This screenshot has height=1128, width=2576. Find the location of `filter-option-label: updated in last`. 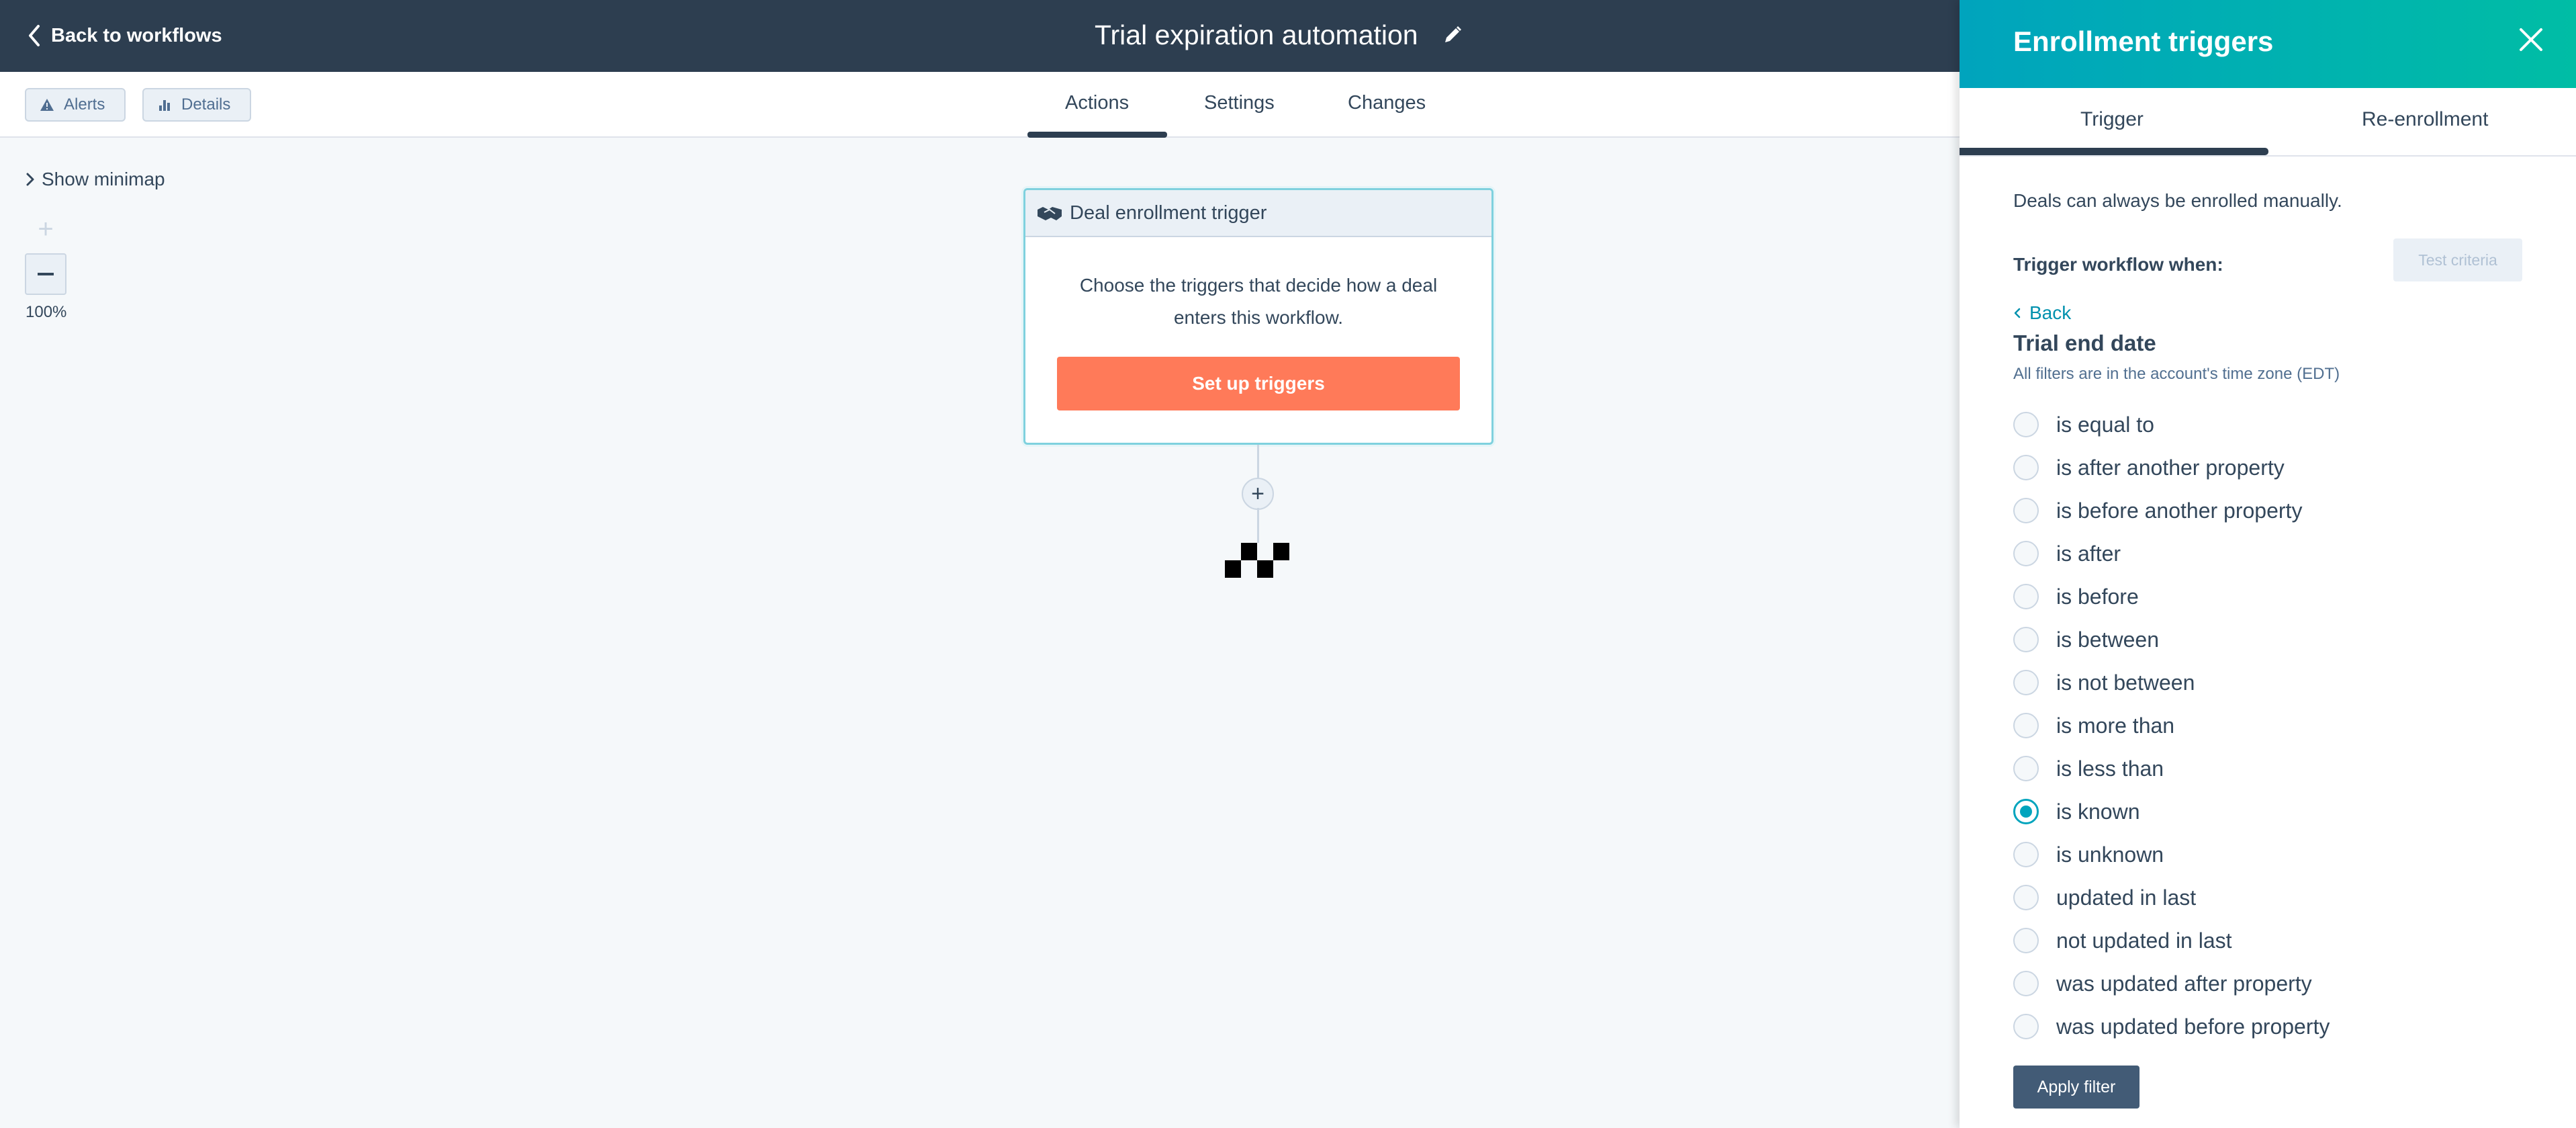

filter-option-label: updated in last is located at coordinates (2126, 897).